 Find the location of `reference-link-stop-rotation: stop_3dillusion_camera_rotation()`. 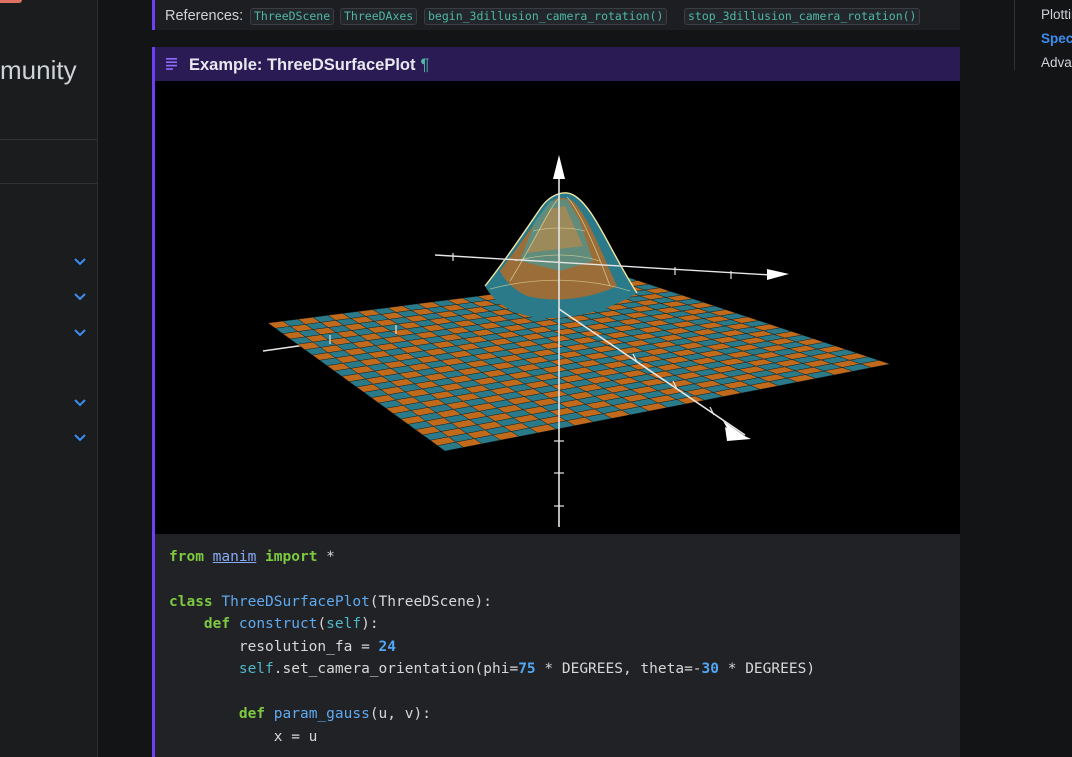

reference-link-stop-rotation: stop_3dillusion_camera_rotation() is located at coordinates (802, 16).